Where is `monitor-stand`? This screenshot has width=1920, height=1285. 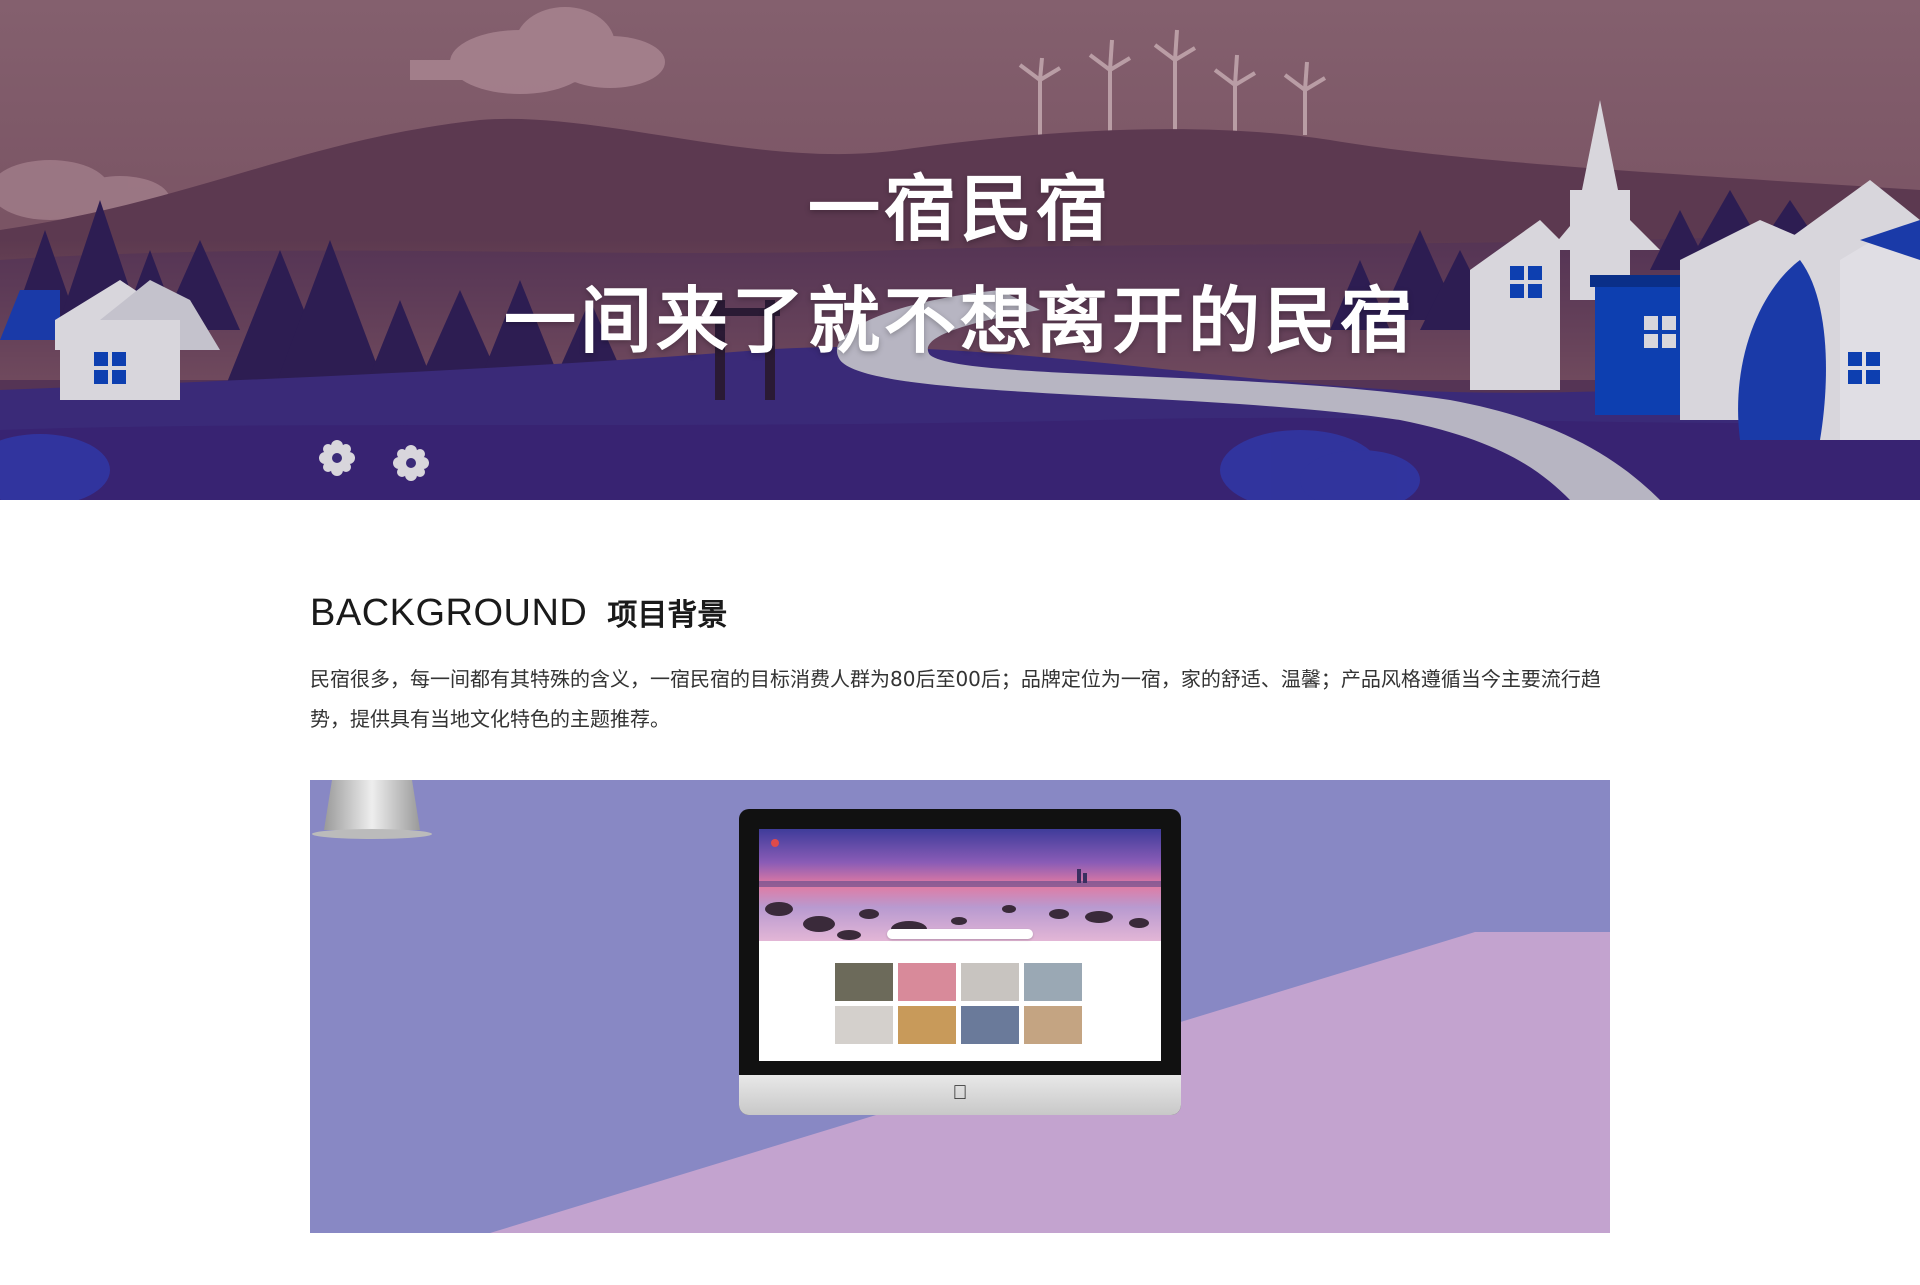 monitor-stand is located at coordinates (372, 809).